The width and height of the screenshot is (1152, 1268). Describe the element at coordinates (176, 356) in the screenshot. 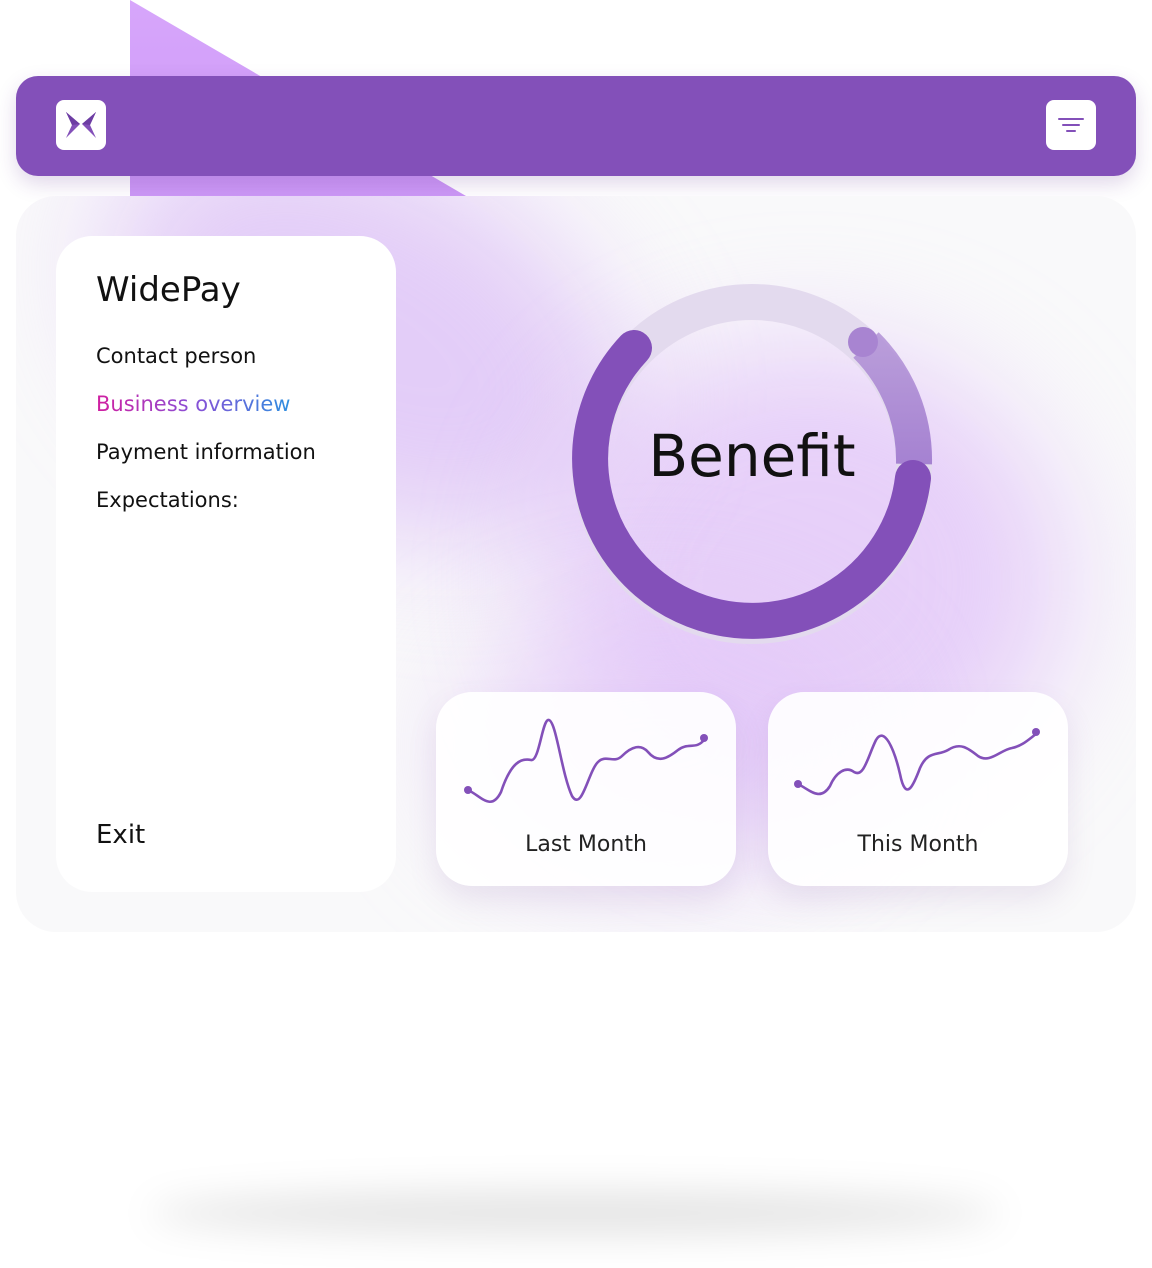

I see `sidebar-item-contact-person: Contact person` at that location.